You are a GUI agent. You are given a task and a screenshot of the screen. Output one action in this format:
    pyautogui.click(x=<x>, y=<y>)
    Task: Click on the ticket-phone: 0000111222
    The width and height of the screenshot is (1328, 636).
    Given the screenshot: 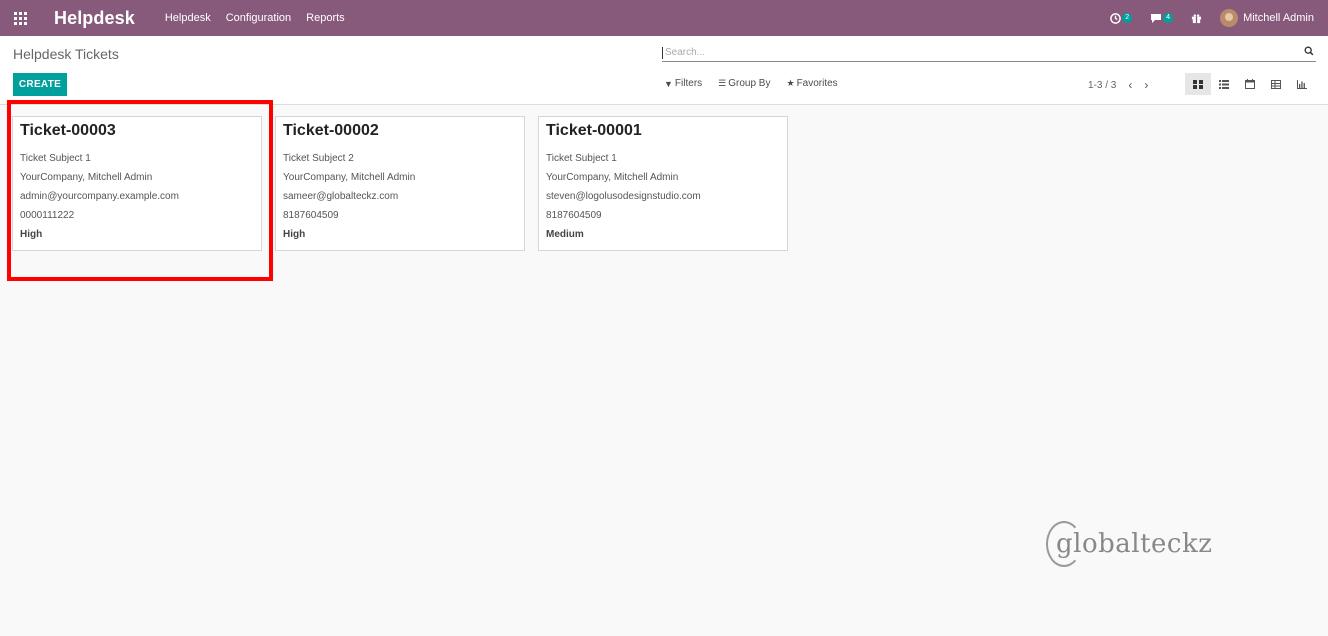 What is the action you would take?
    pyautogui.click(x=47, y=215)
    